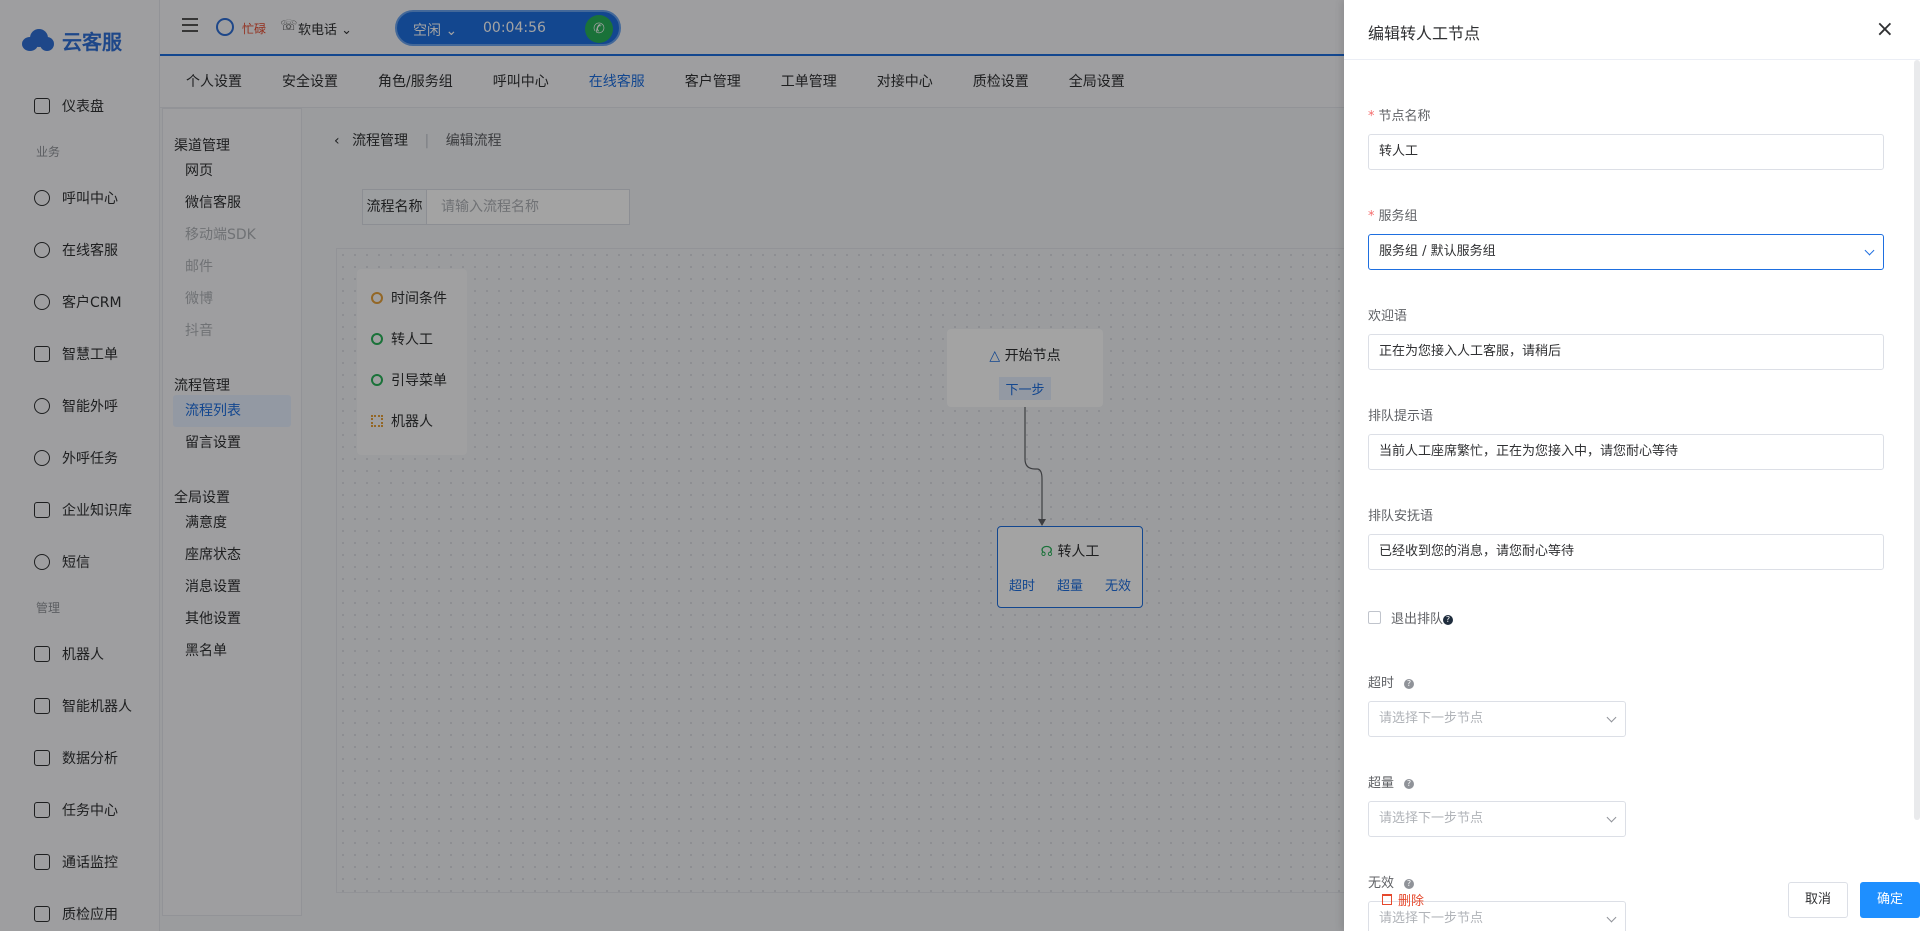 This screenshot has width=1920, height=931. What do you see at coordinates (1431, 718) in the screenshot?
I see `timeout-placeholder: 请选择下一步节点` at bounding box center [1431, 718].